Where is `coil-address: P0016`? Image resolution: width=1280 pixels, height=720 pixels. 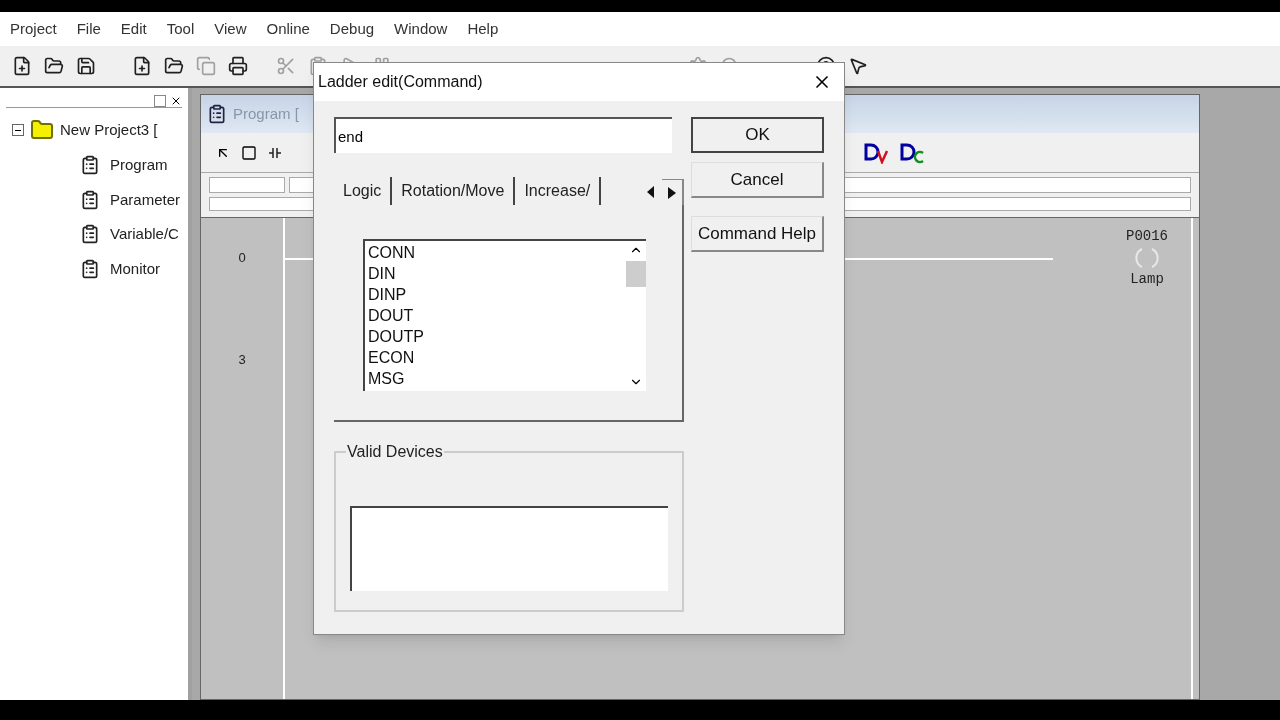
coil-address: P0016 is located at coordinates (1147, 236).